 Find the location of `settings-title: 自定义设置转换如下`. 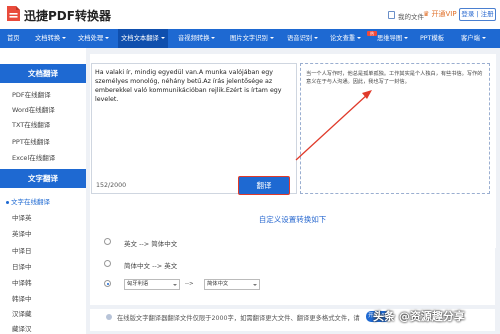

settings-title: 自定义设置转换如下 is located at coordinates (292, 219).